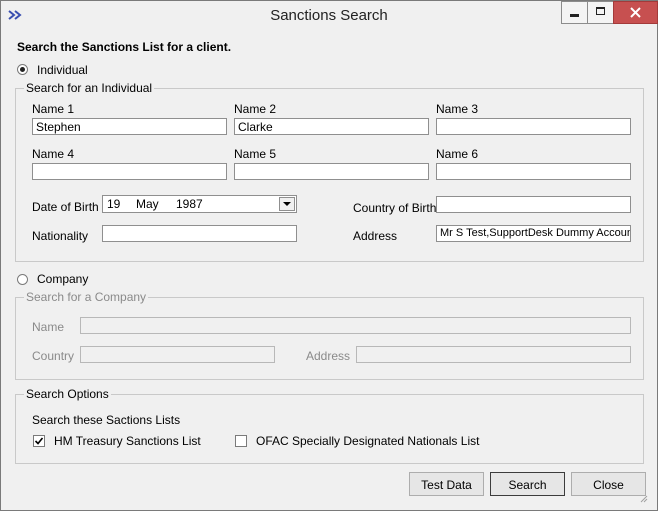  I want to click on name2-input: Clarke, so click(331, 126).